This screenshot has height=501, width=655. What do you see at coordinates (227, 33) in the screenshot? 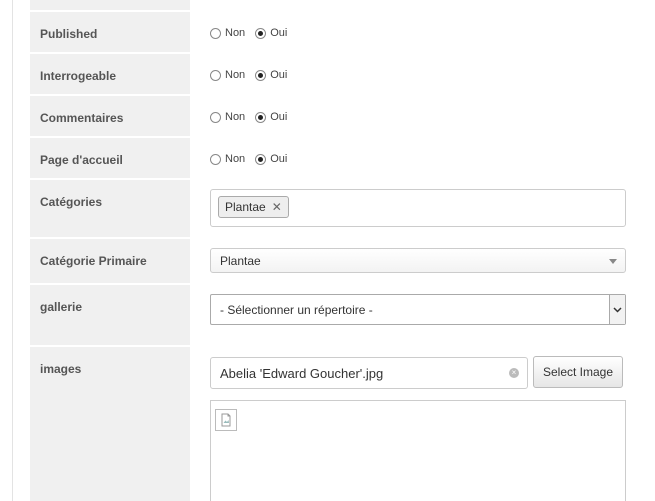
I see `published-non-radio: Non` at bounding box center [227, 33].